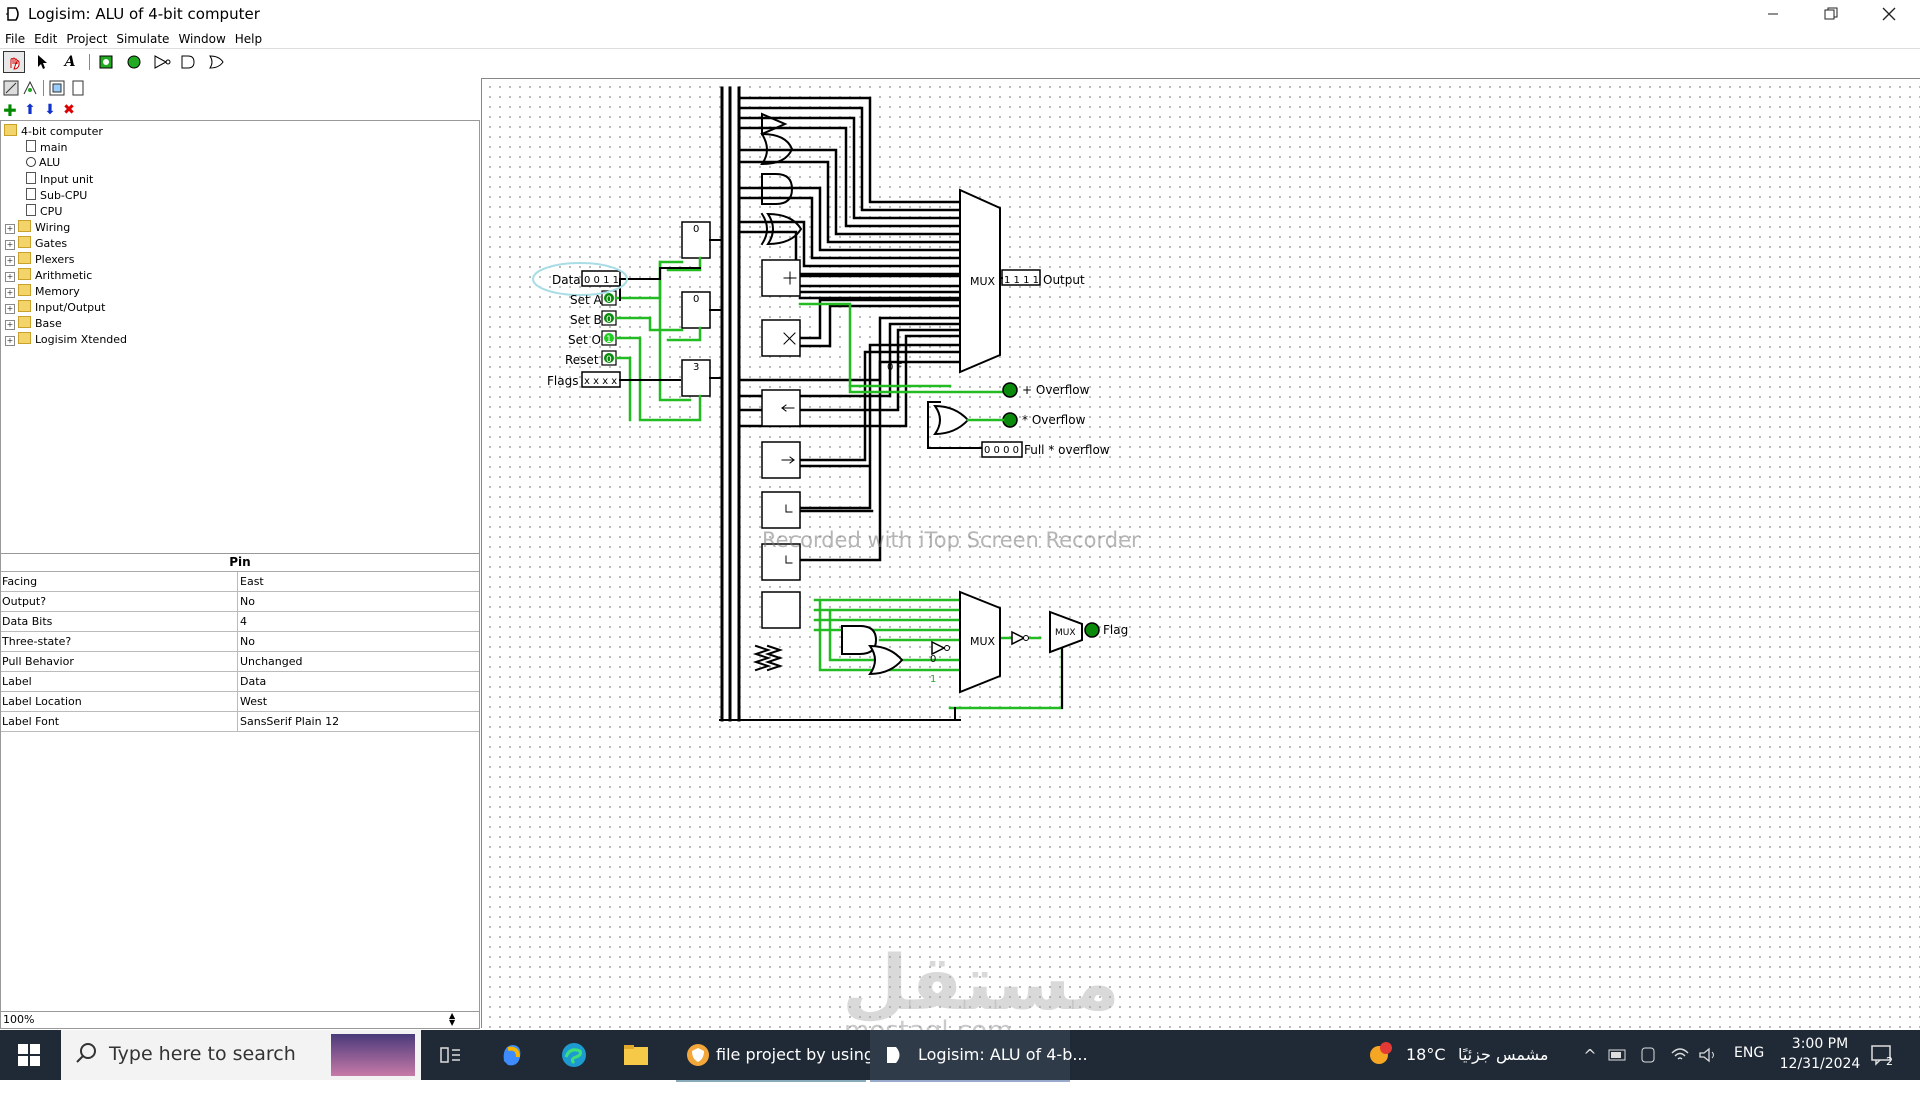 The height and width of the screenshot is (1095, 1920). Describe the element at coordinates (696, 299) in the screenshot. I see `register-b-value: 0` at that location.